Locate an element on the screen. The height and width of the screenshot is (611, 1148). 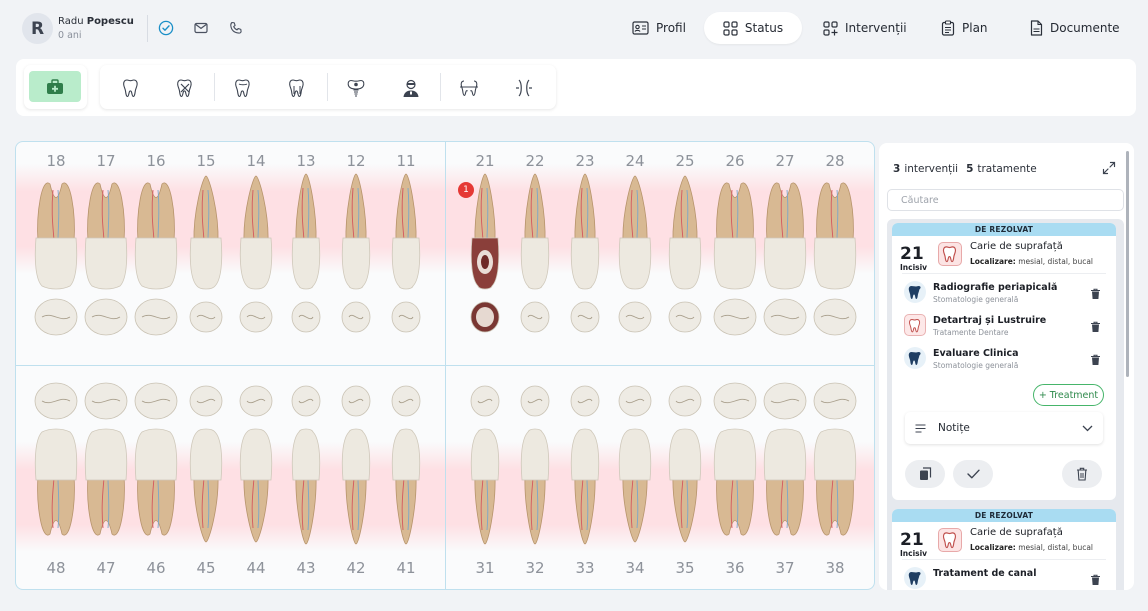
tooth-number-48: 48 is located at coordinates (56, 568).